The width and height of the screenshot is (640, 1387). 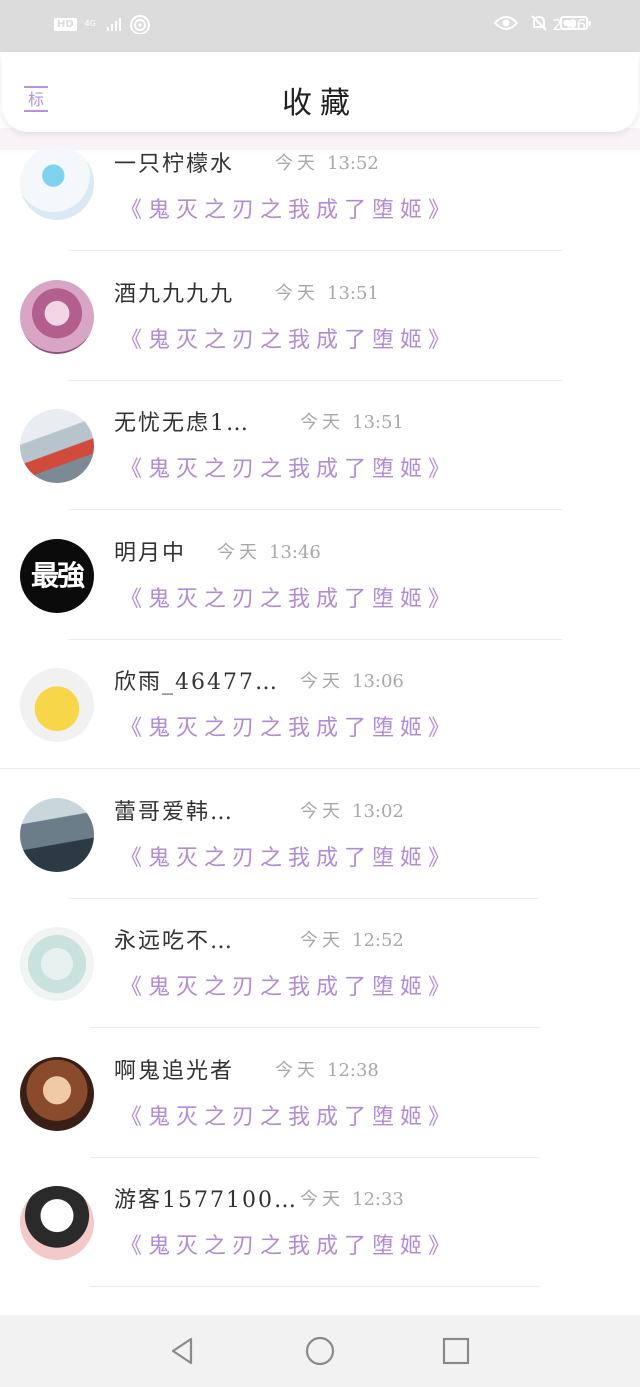 I want to click on list-item: 一只柠檬水 今天 13:52 《鬼灭之刃之我成了堕姬》, so click(x=320, y=212).